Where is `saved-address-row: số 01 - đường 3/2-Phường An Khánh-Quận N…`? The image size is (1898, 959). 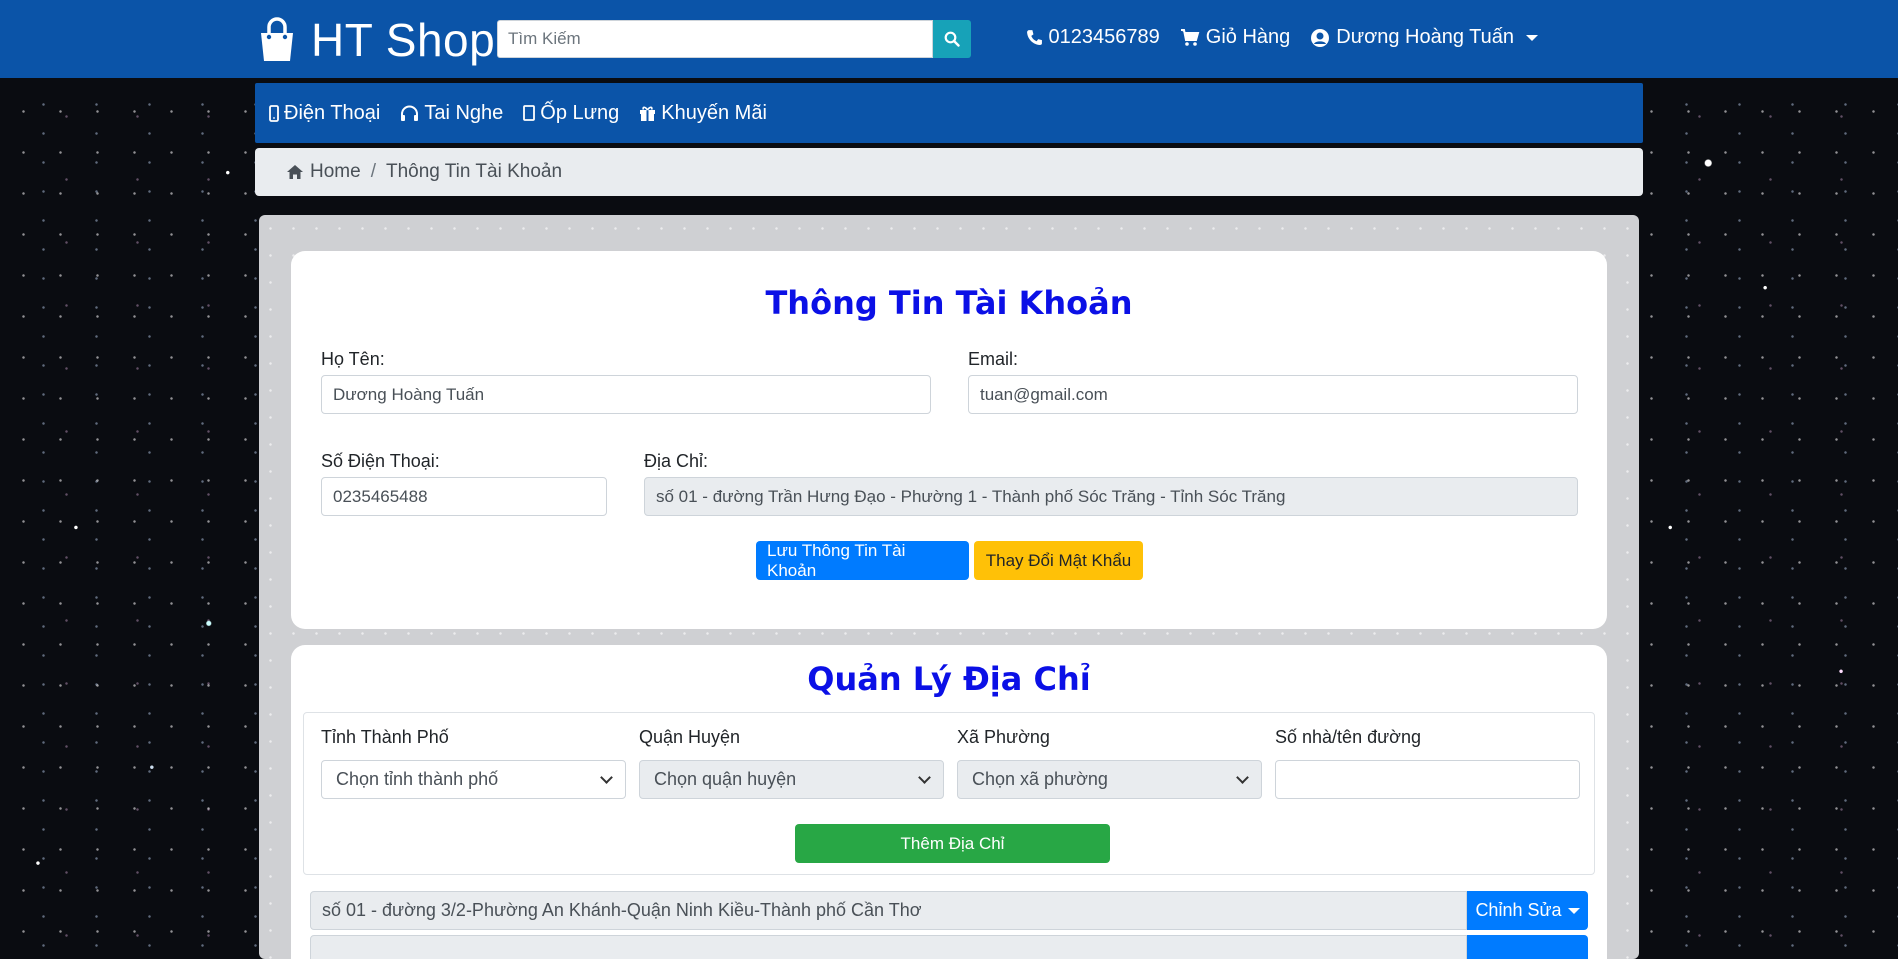
saved-address-row: số 01 - đường 3/2-Phường An Khánh-Quận N… is located at coordinates (949, 910).